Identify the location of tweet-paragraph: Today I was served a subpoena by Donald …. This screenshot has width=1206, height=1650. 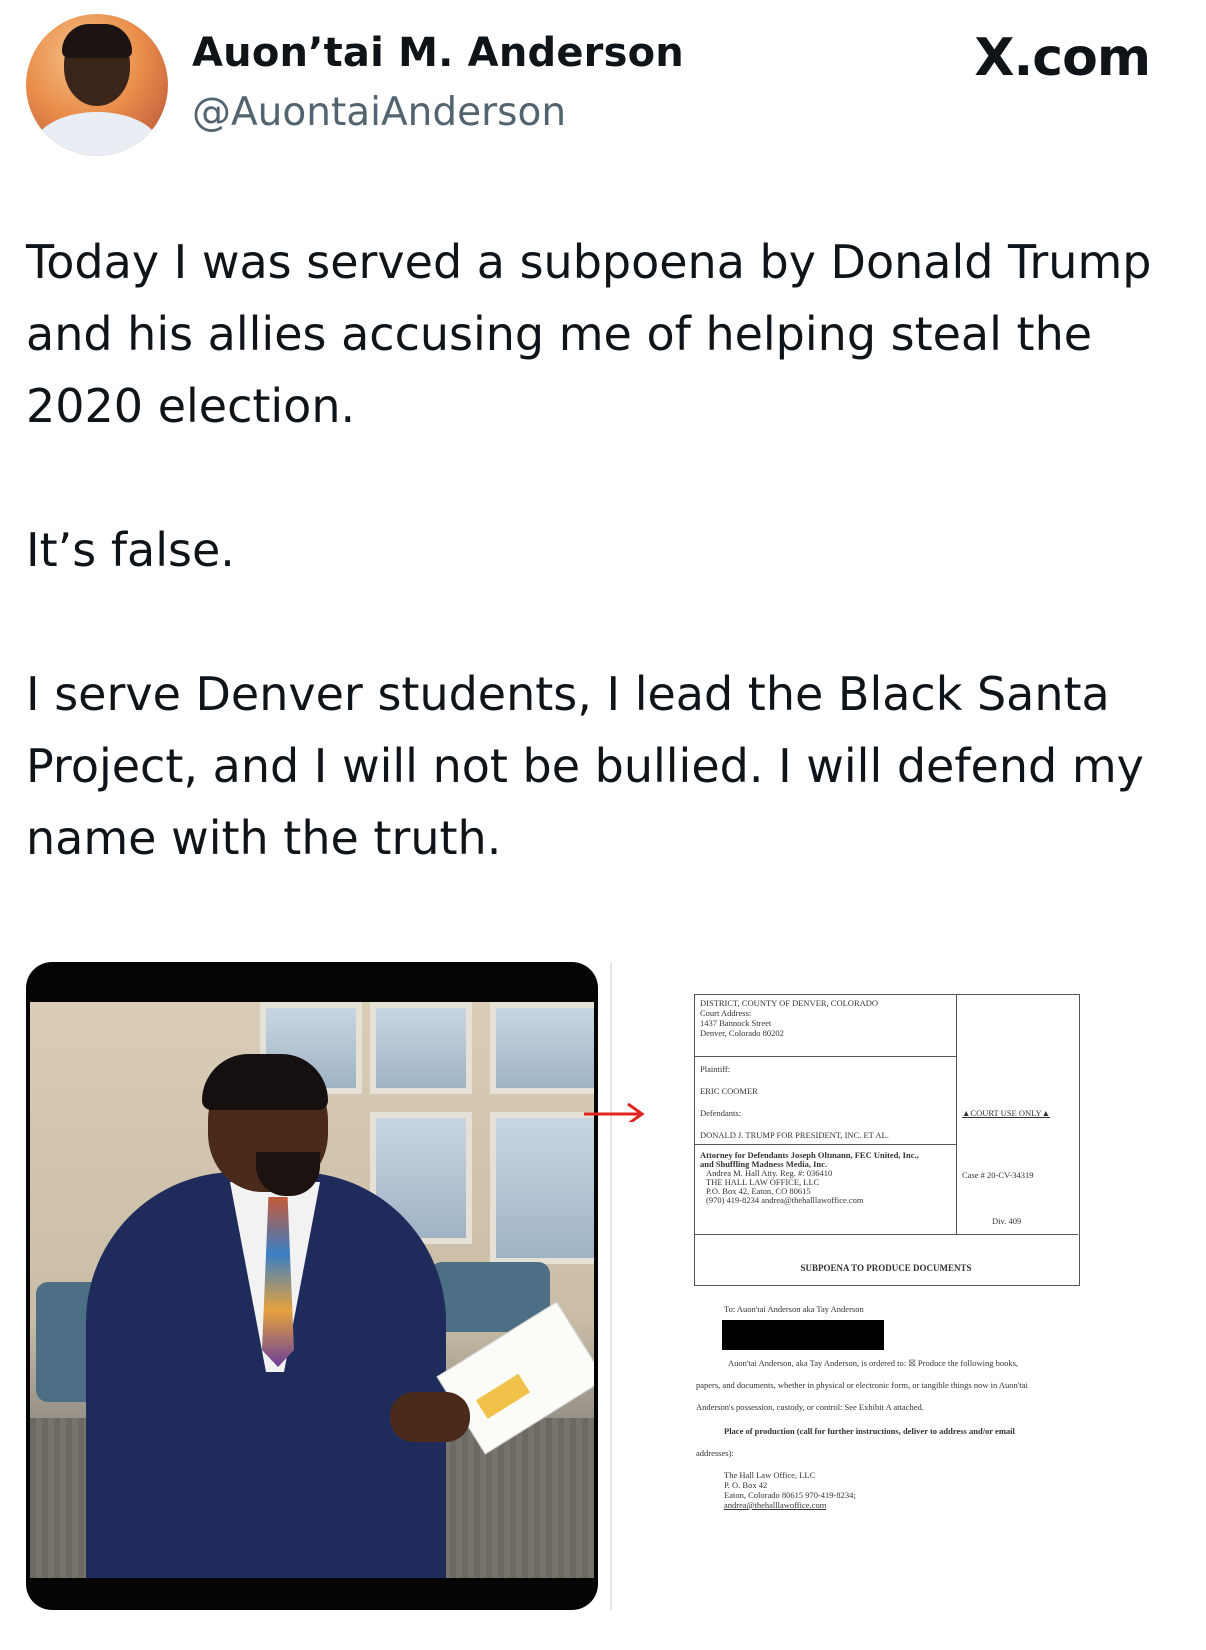
(589, 334).